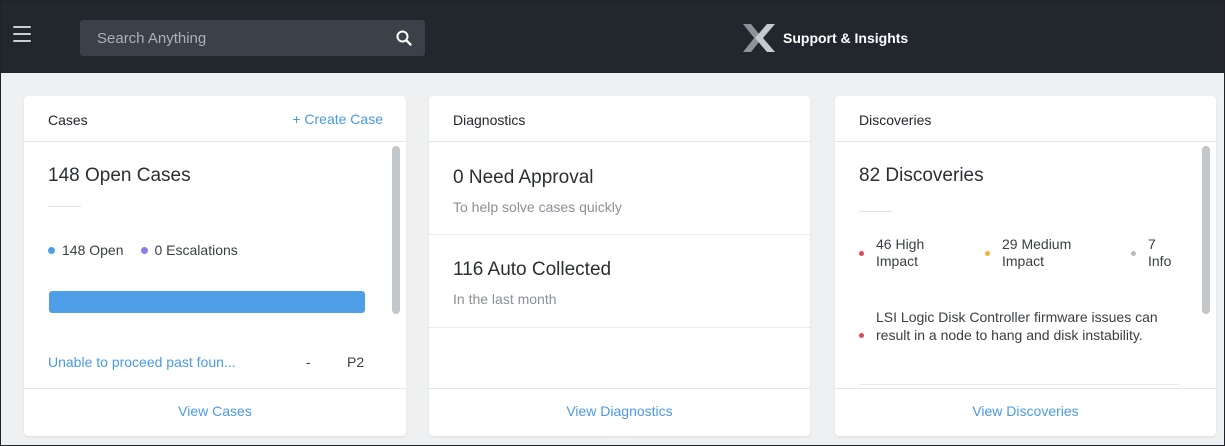 This screenshot has width=1225, height=446. I want to click on open-dot-icon, so click(51, 250).